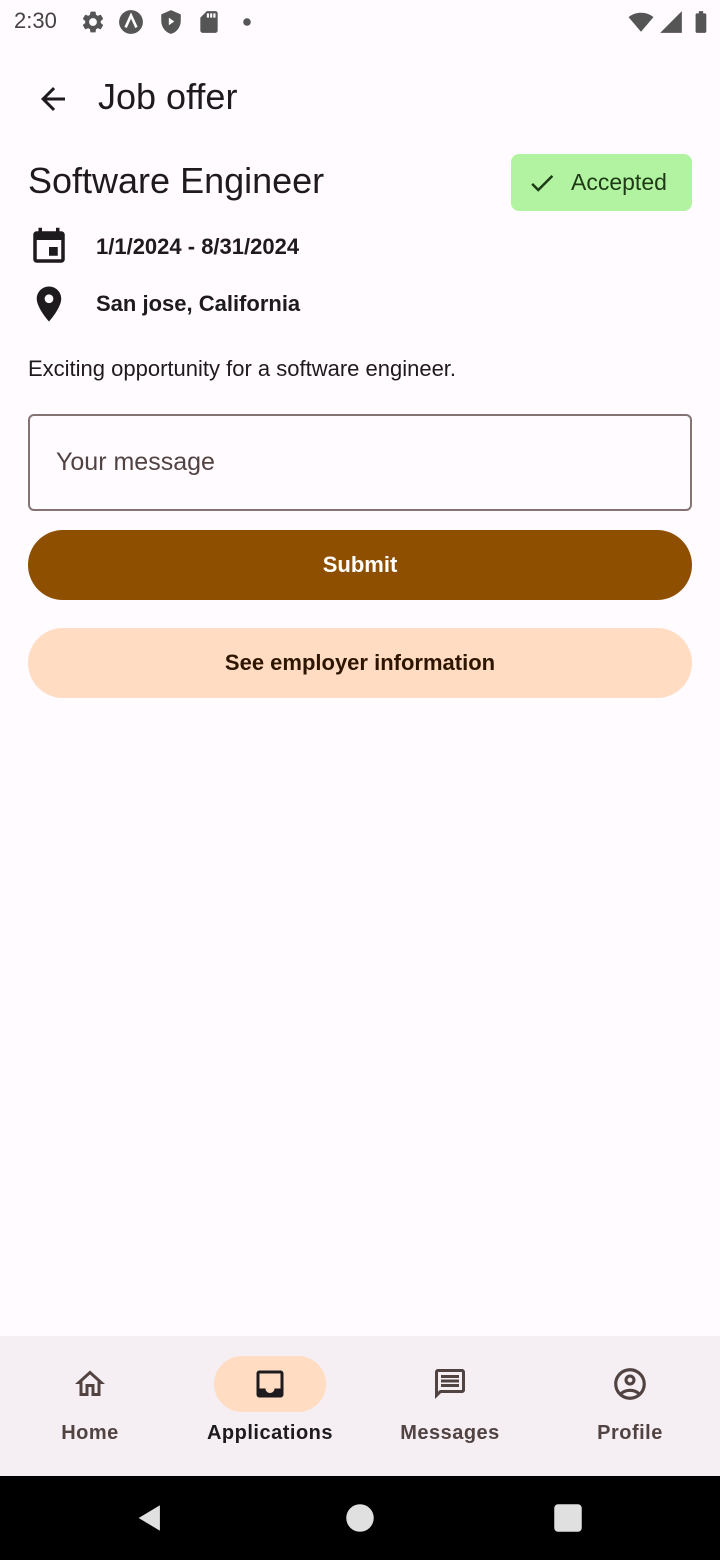 The image size is (720, 1560). Describe the element at coordinates (641, 22) in the screenshot. I see `wifi-icon` at that location.